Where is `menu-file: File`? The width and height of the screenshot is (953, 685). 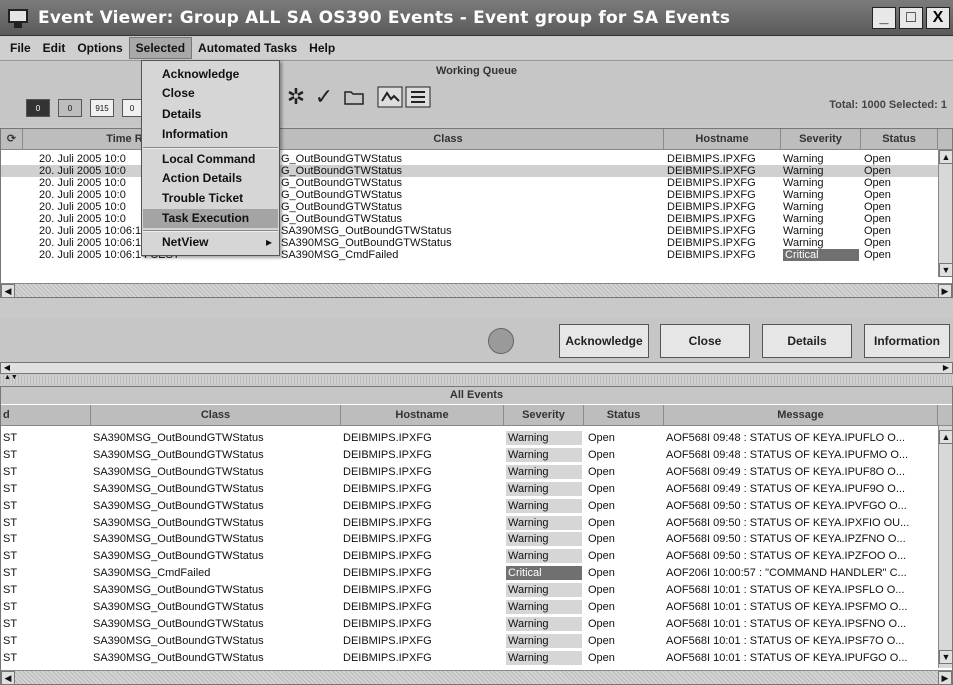
menu-file: File is located at coordinates (20, 48).